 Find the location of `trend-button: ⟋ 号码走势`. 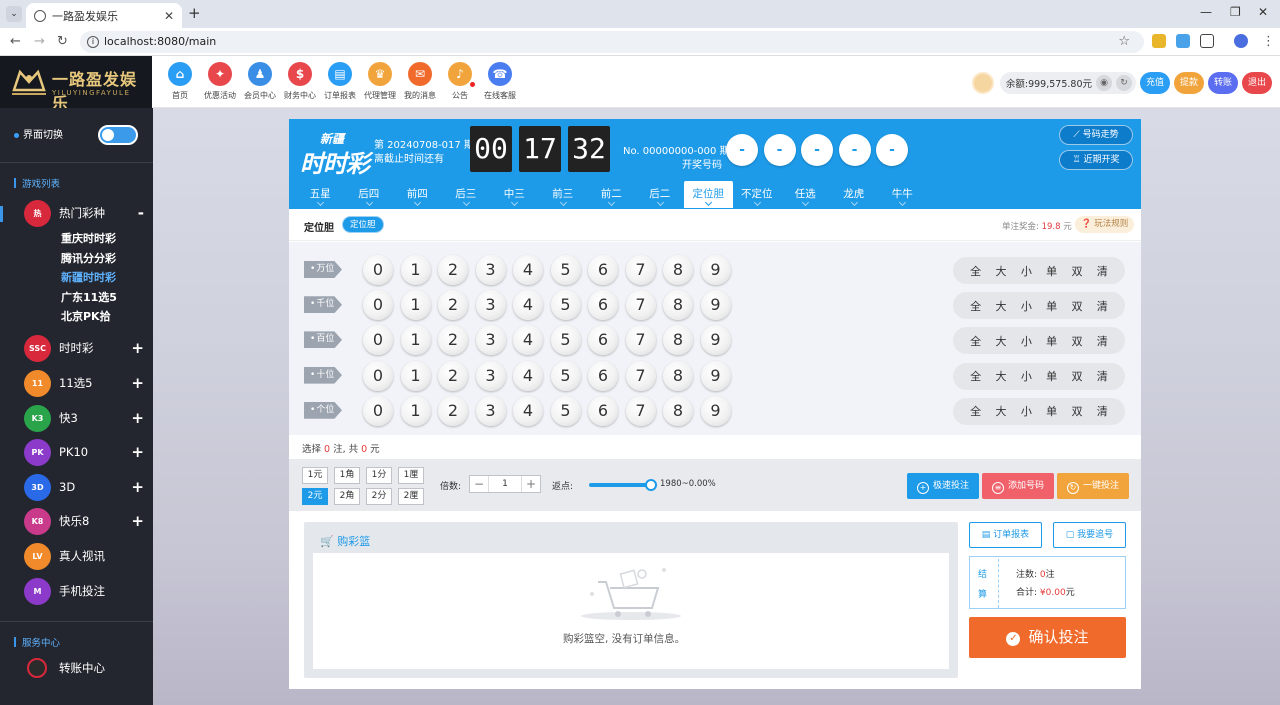

trend-button: ⟋ 号码走势 is located at coordinates (1096, 135).